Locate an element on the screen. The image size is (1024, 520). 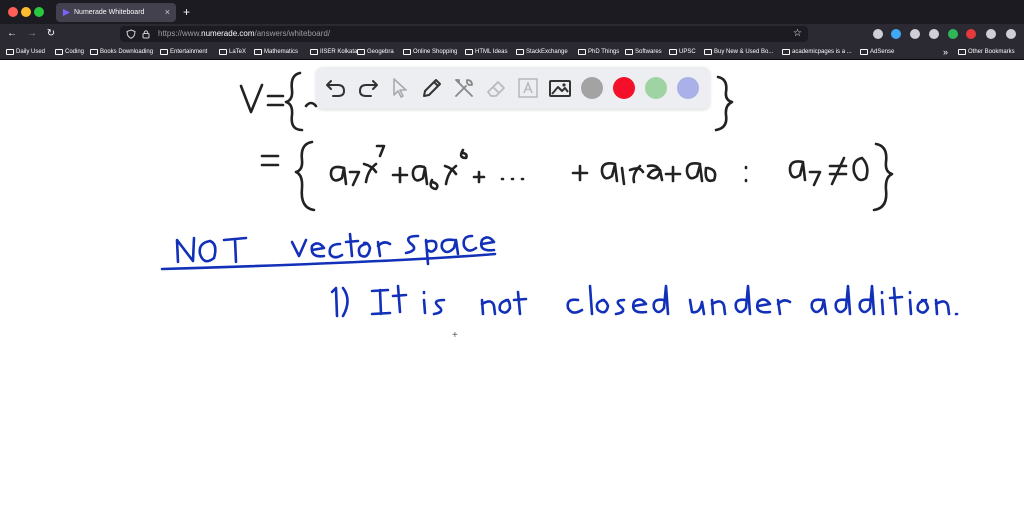
bookmark-item: Coding is located at coordinates (69, 52).